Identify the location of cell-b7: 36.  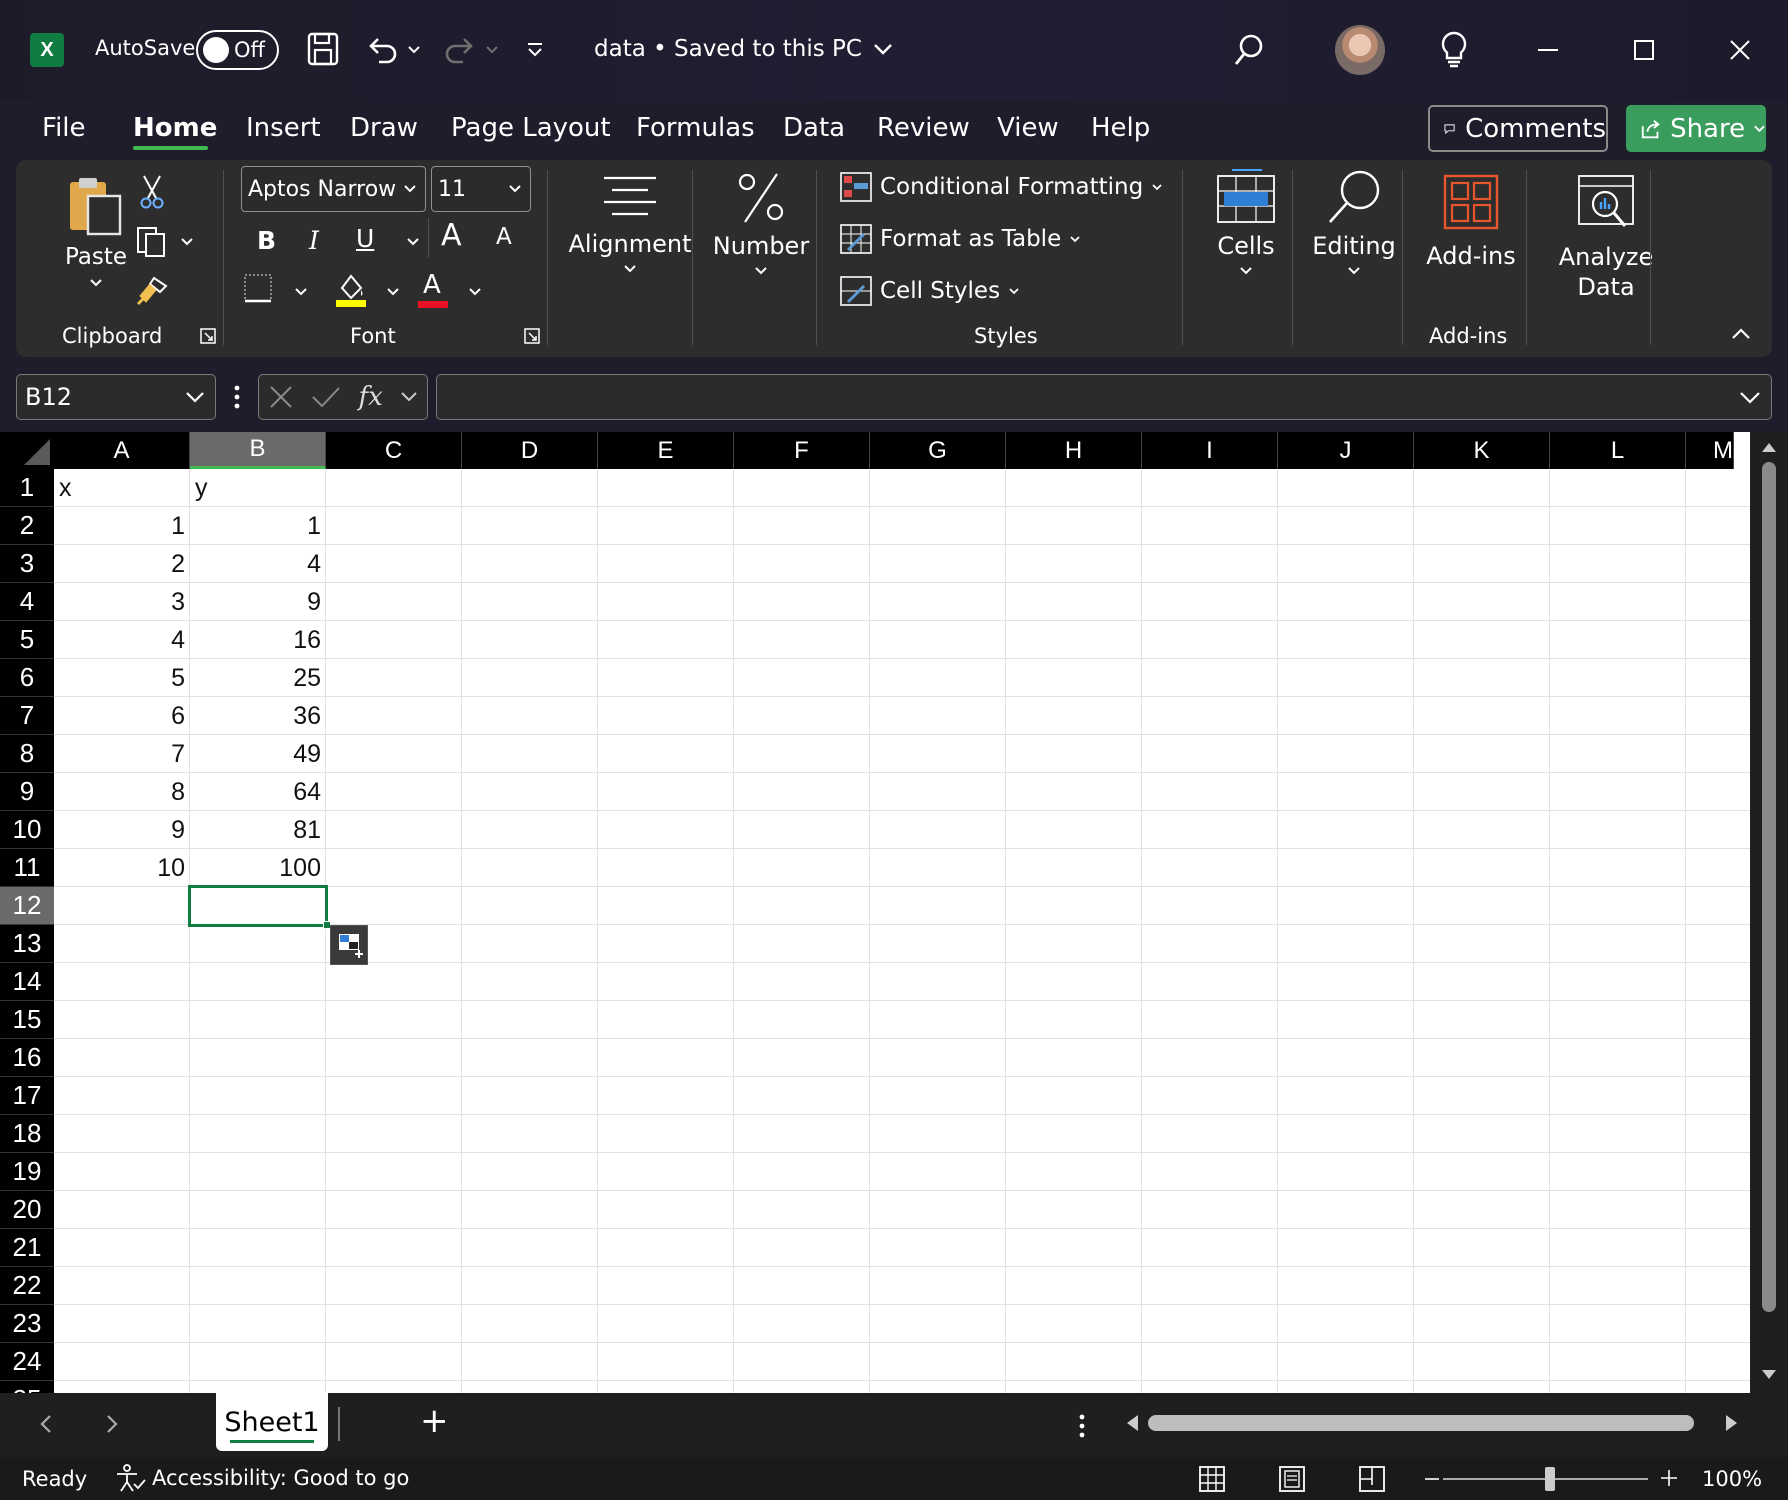
(258, 716).